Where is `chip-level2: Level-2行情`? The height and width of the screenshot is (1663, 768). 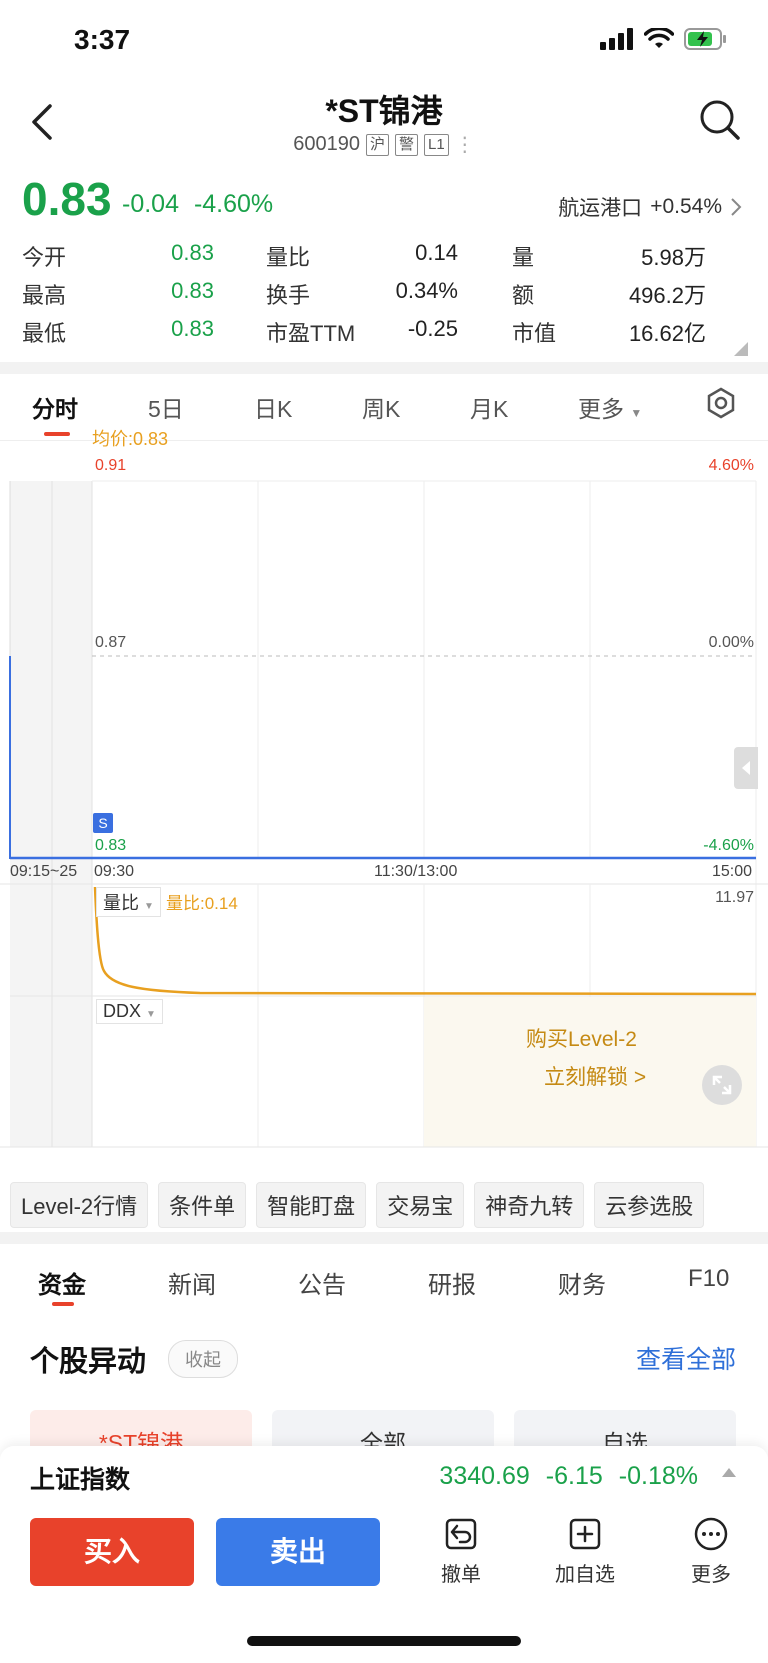
chip-level2: Level-2行情 is located at coordinates (79, 1205).